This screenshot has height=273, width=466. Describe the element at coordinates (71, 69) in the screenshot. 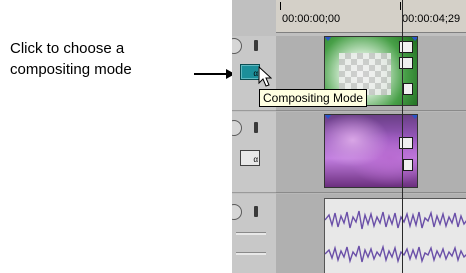

I see `callout-line-2: compositing mode` at that location.